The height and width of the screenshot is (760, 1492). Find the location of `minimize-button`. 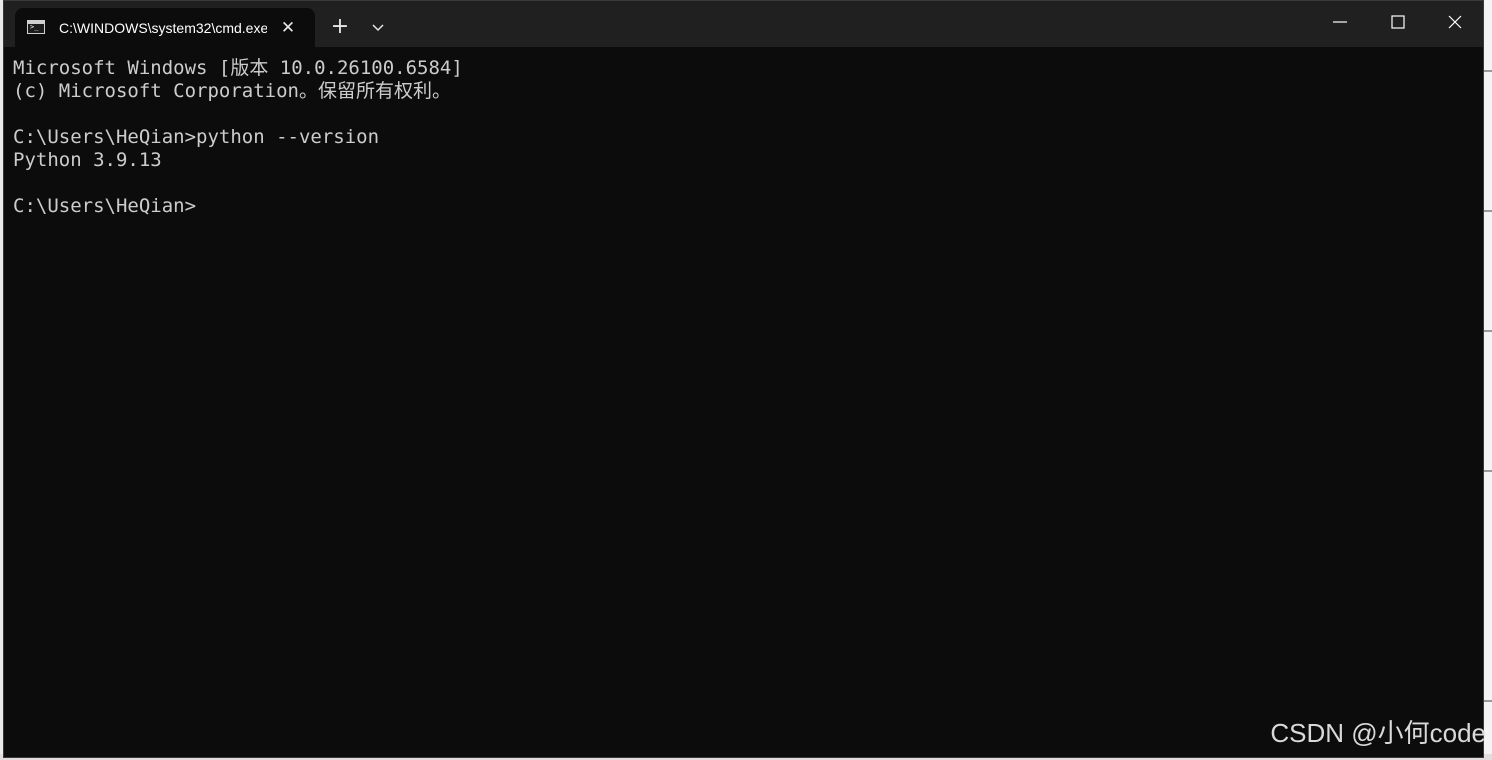

minimize-button is located at coordinates (1340, 21).